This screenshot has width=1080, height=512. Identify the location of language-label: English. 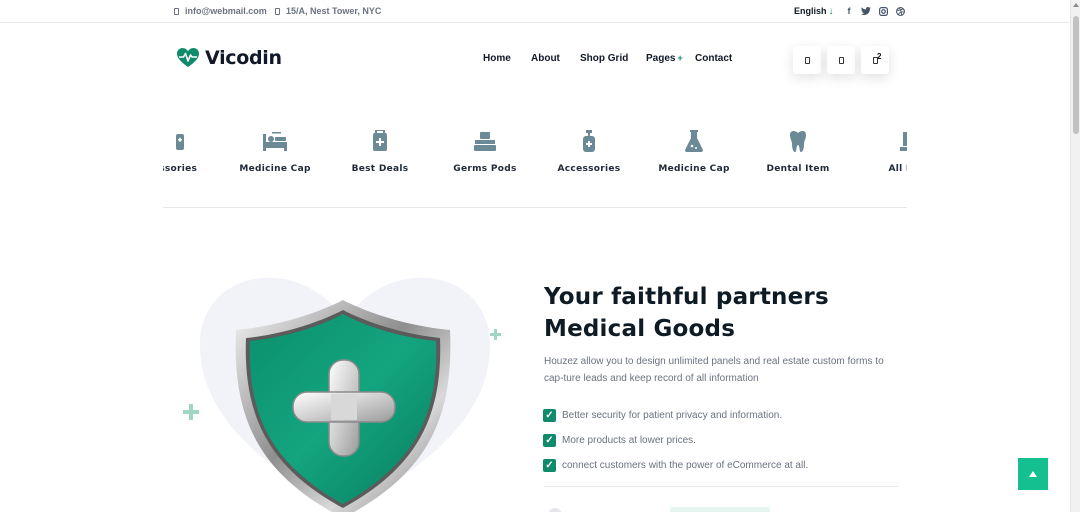
(810, 11).